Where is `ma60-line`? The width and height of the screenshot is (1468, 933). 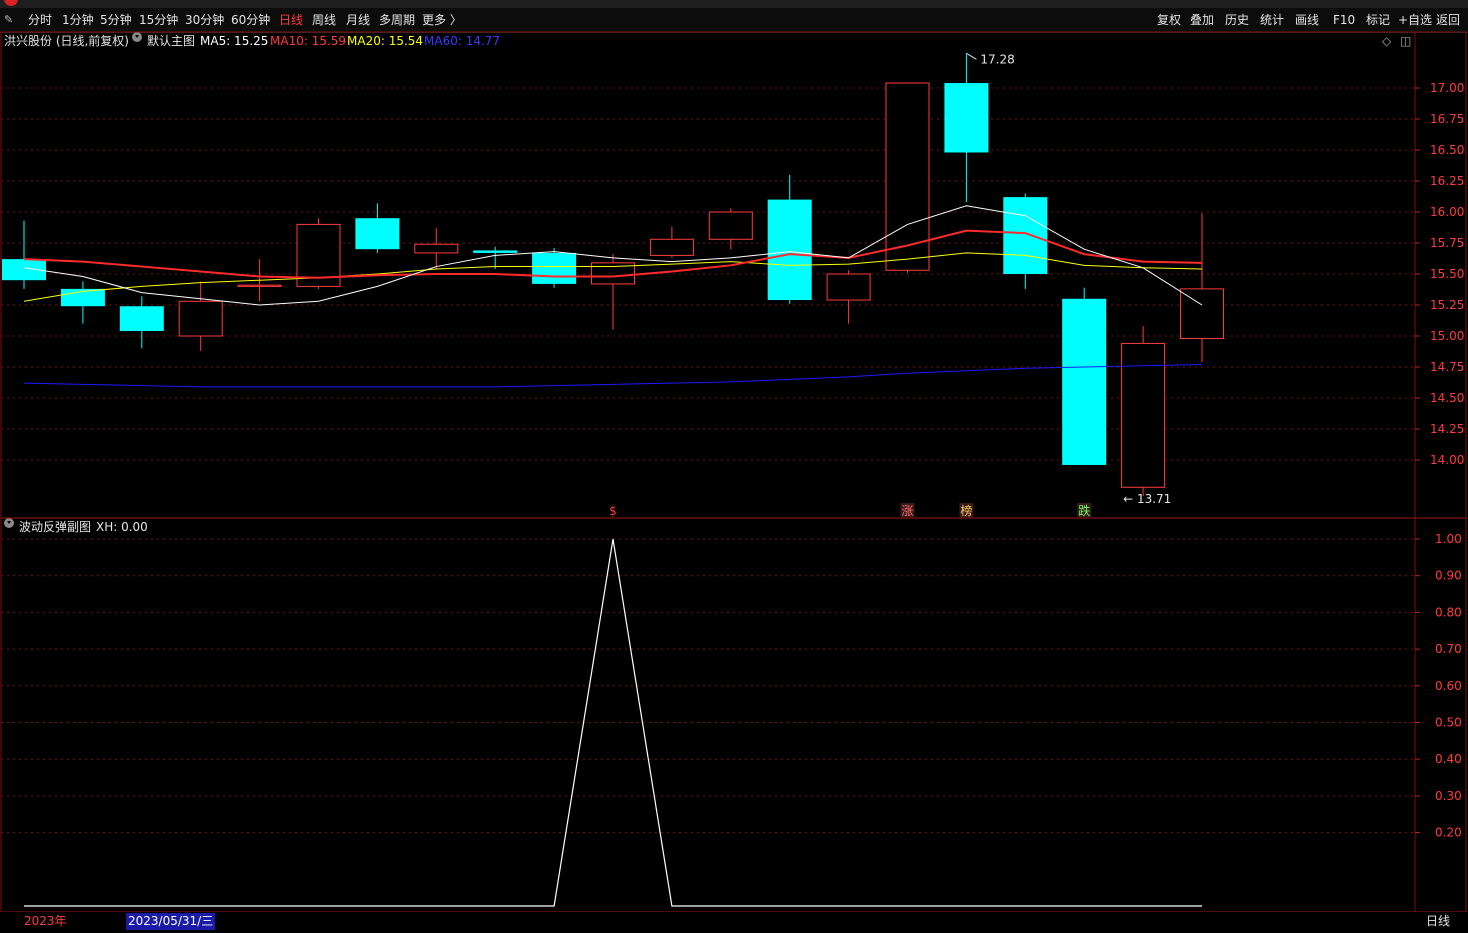 ma60-line is located at coordinates (613, 376).